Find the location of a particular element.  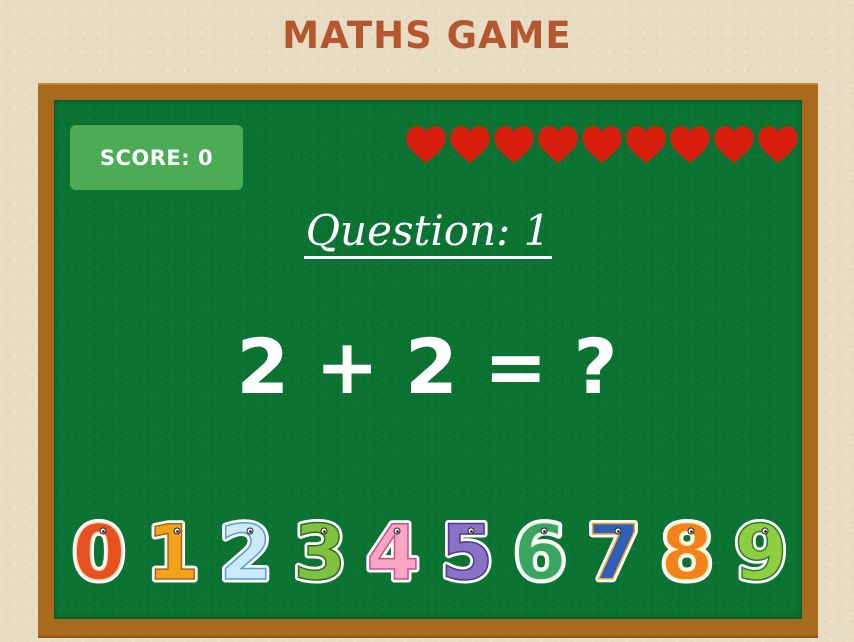

answer-digit-label: 0 is located at coordinates (99, 552).